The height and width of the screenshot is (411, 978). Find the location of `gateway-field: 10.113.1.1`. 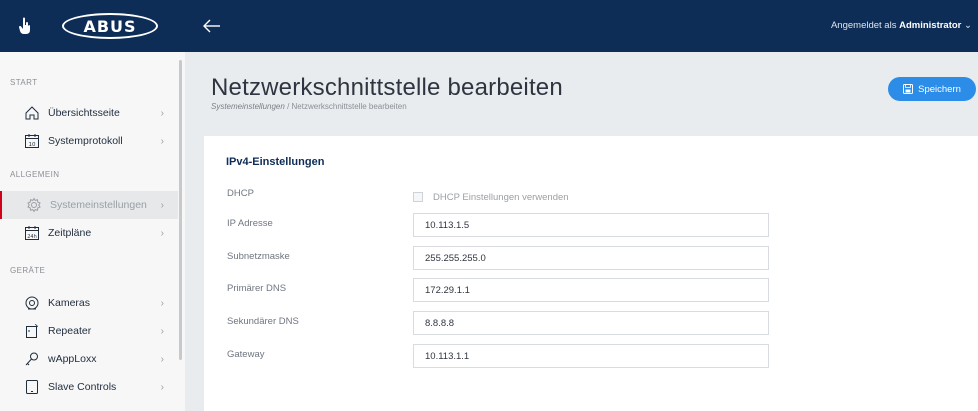

gateway-field: 10.113.1.1 is located at coordinates (591, 356).